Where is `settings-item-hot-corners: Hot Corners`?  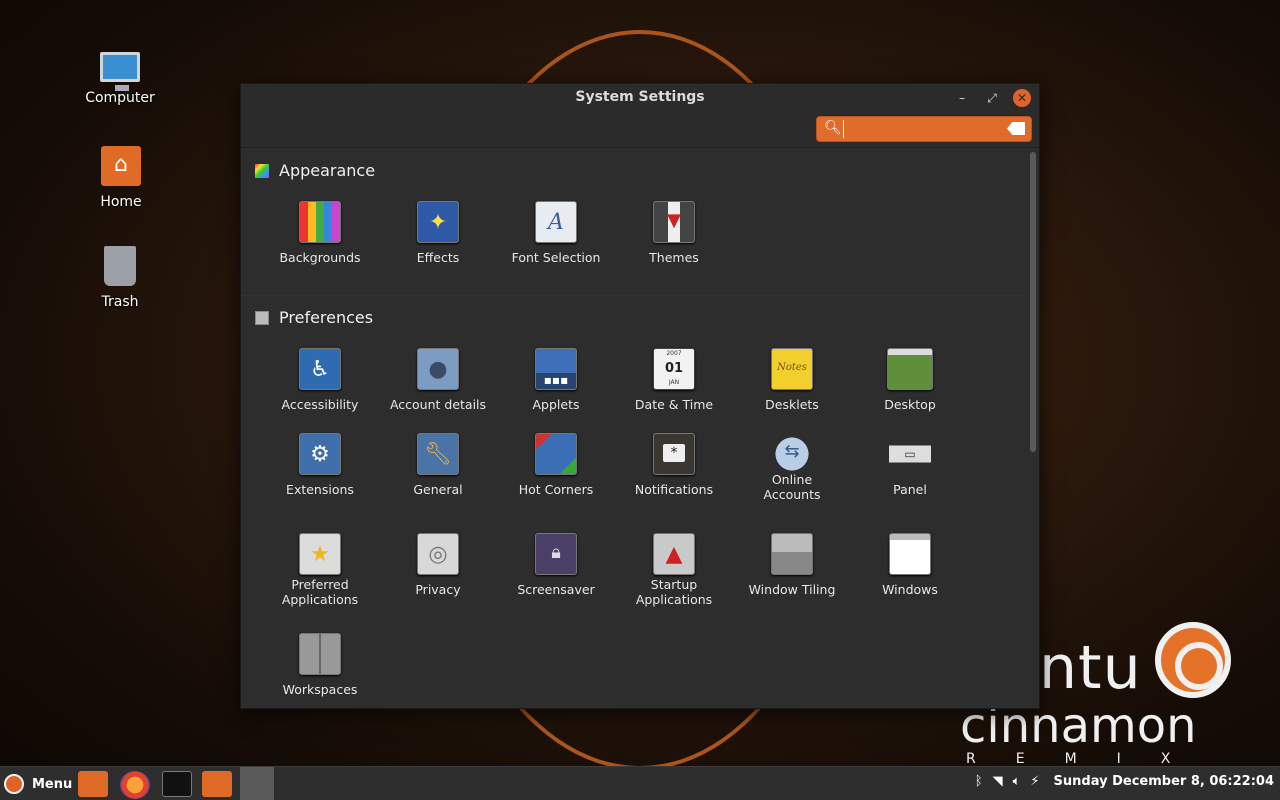
settings-item-hot-corners: Hot Corners is located at coordinates (556, 465).